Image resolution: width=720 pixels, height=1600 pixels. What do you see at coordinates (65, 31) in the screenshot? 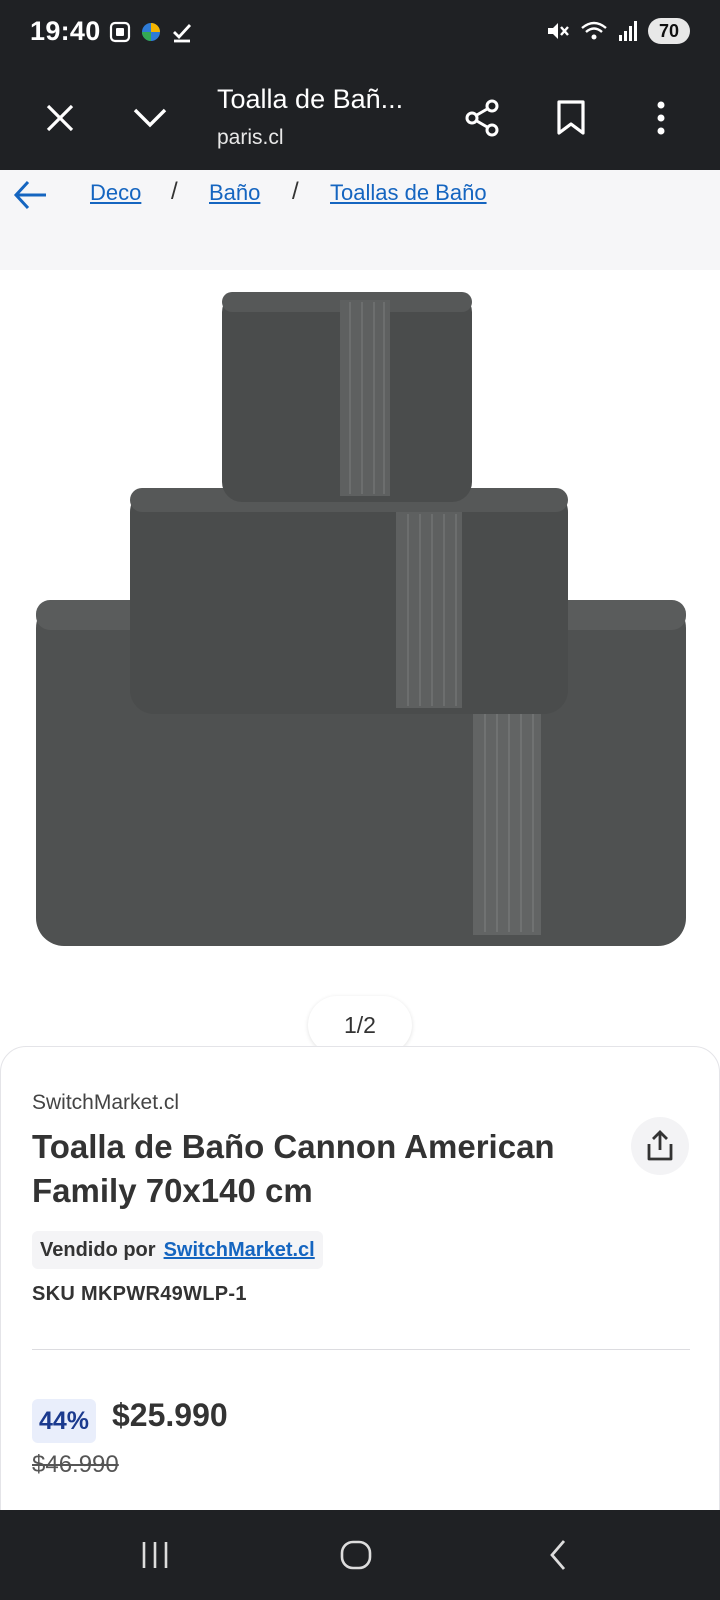
I see `status-time: 19:40` at bounding box center [65, 31].